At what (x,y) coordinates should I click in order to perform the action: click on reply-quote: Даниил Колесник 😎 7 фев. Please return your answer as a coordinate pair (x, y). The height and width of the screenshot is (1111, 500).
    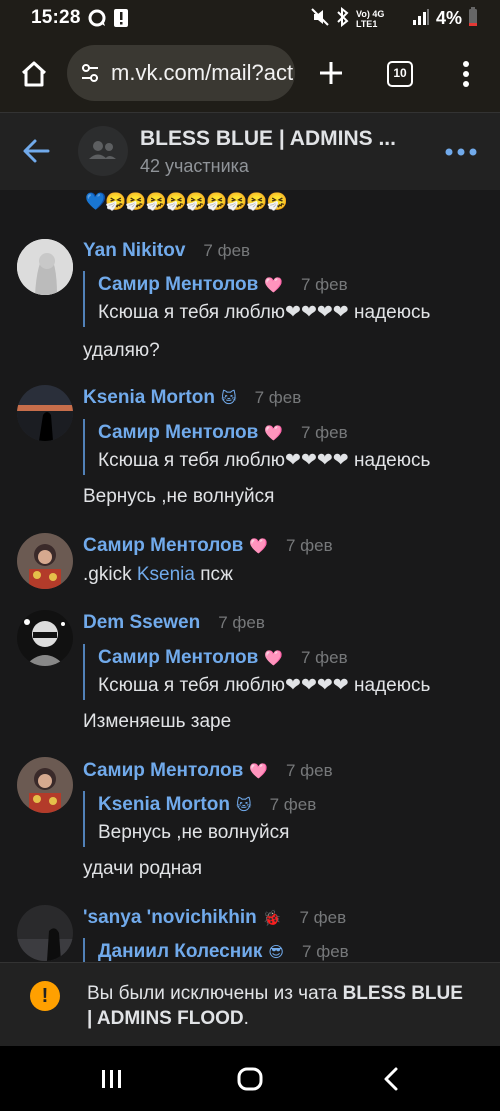
    Looking at the image, I should click on (282, 950).